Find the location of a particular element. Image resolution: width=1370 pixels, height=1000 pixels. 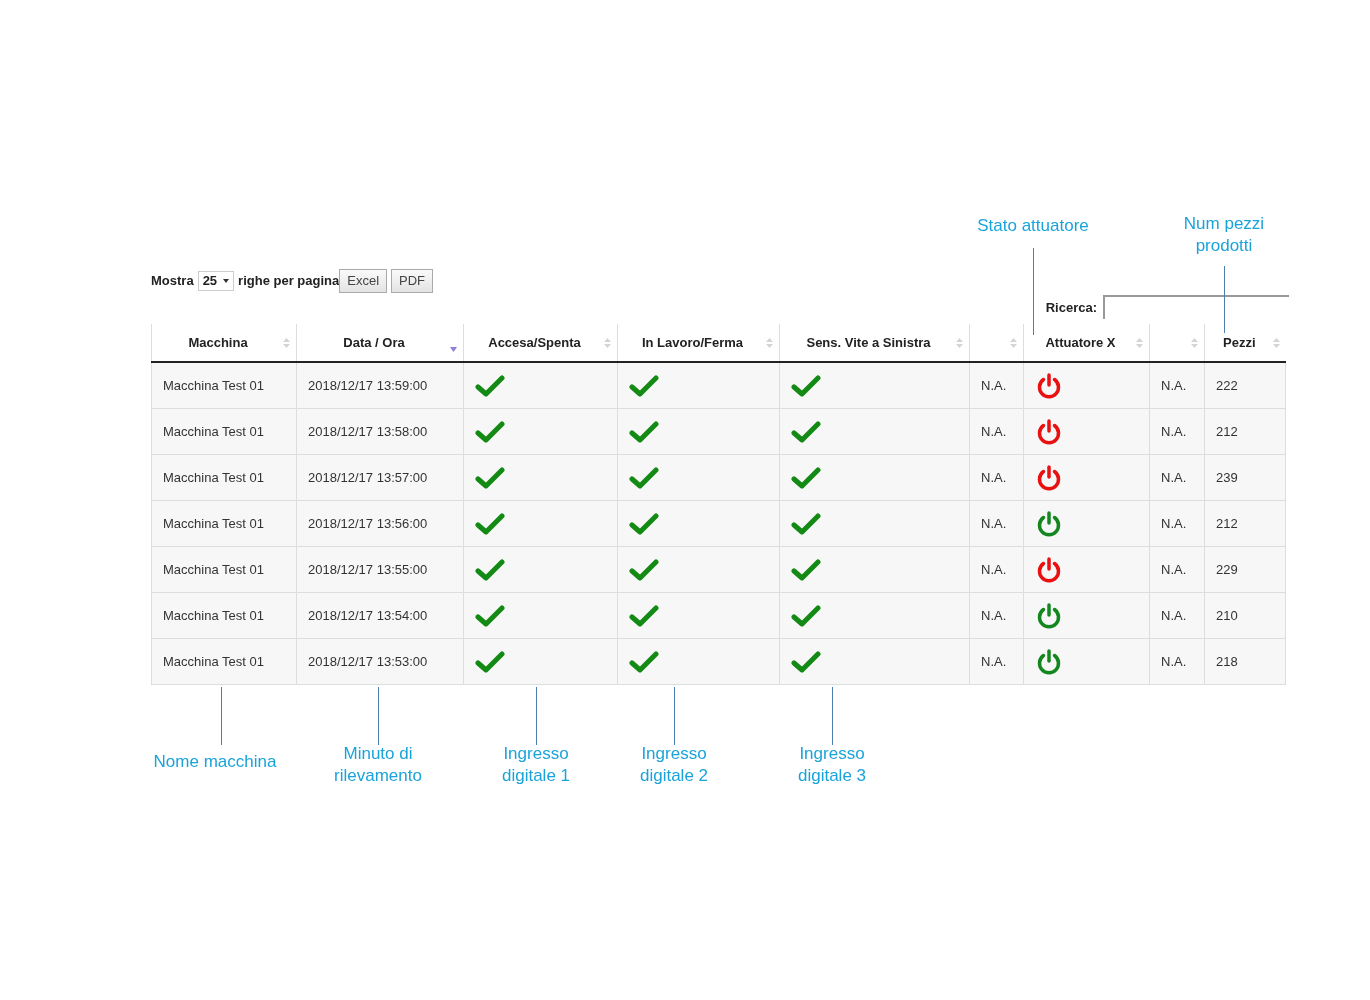

table-cell: 2018/12/17 13:58:00 is located at coordinates (380, 431).